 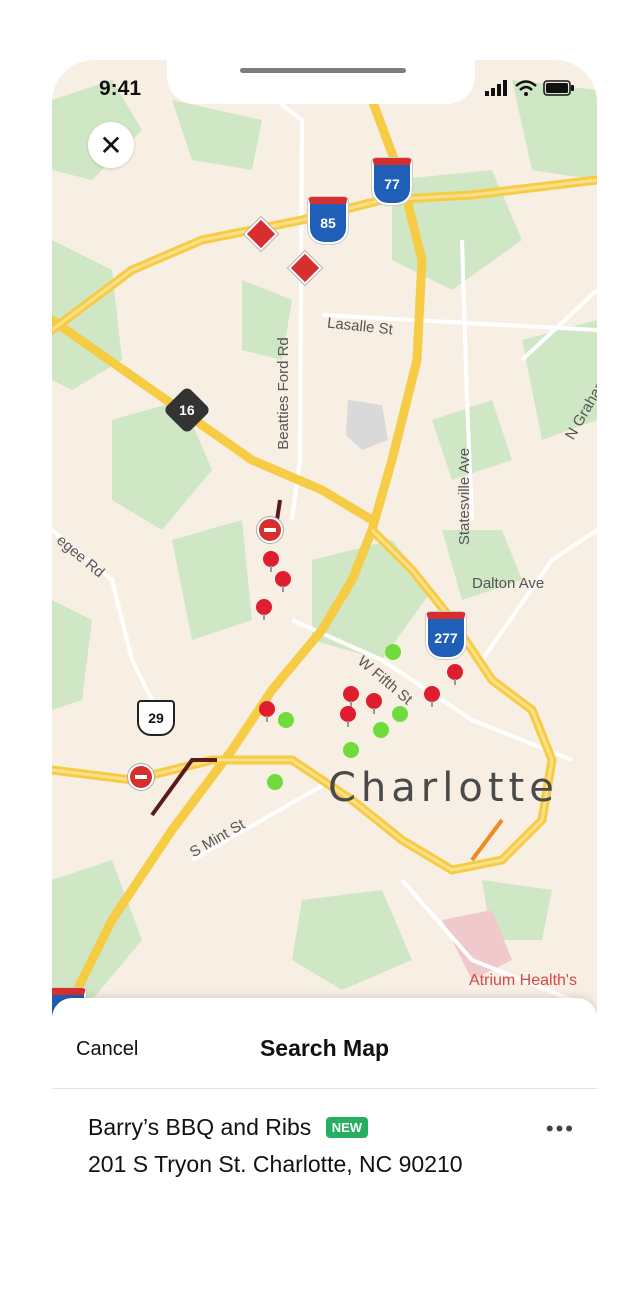 What do you see at coordinates (392, 181) in the screenshot?
I see `interstate-77-shield: 77` at bounding box center [392, 181].